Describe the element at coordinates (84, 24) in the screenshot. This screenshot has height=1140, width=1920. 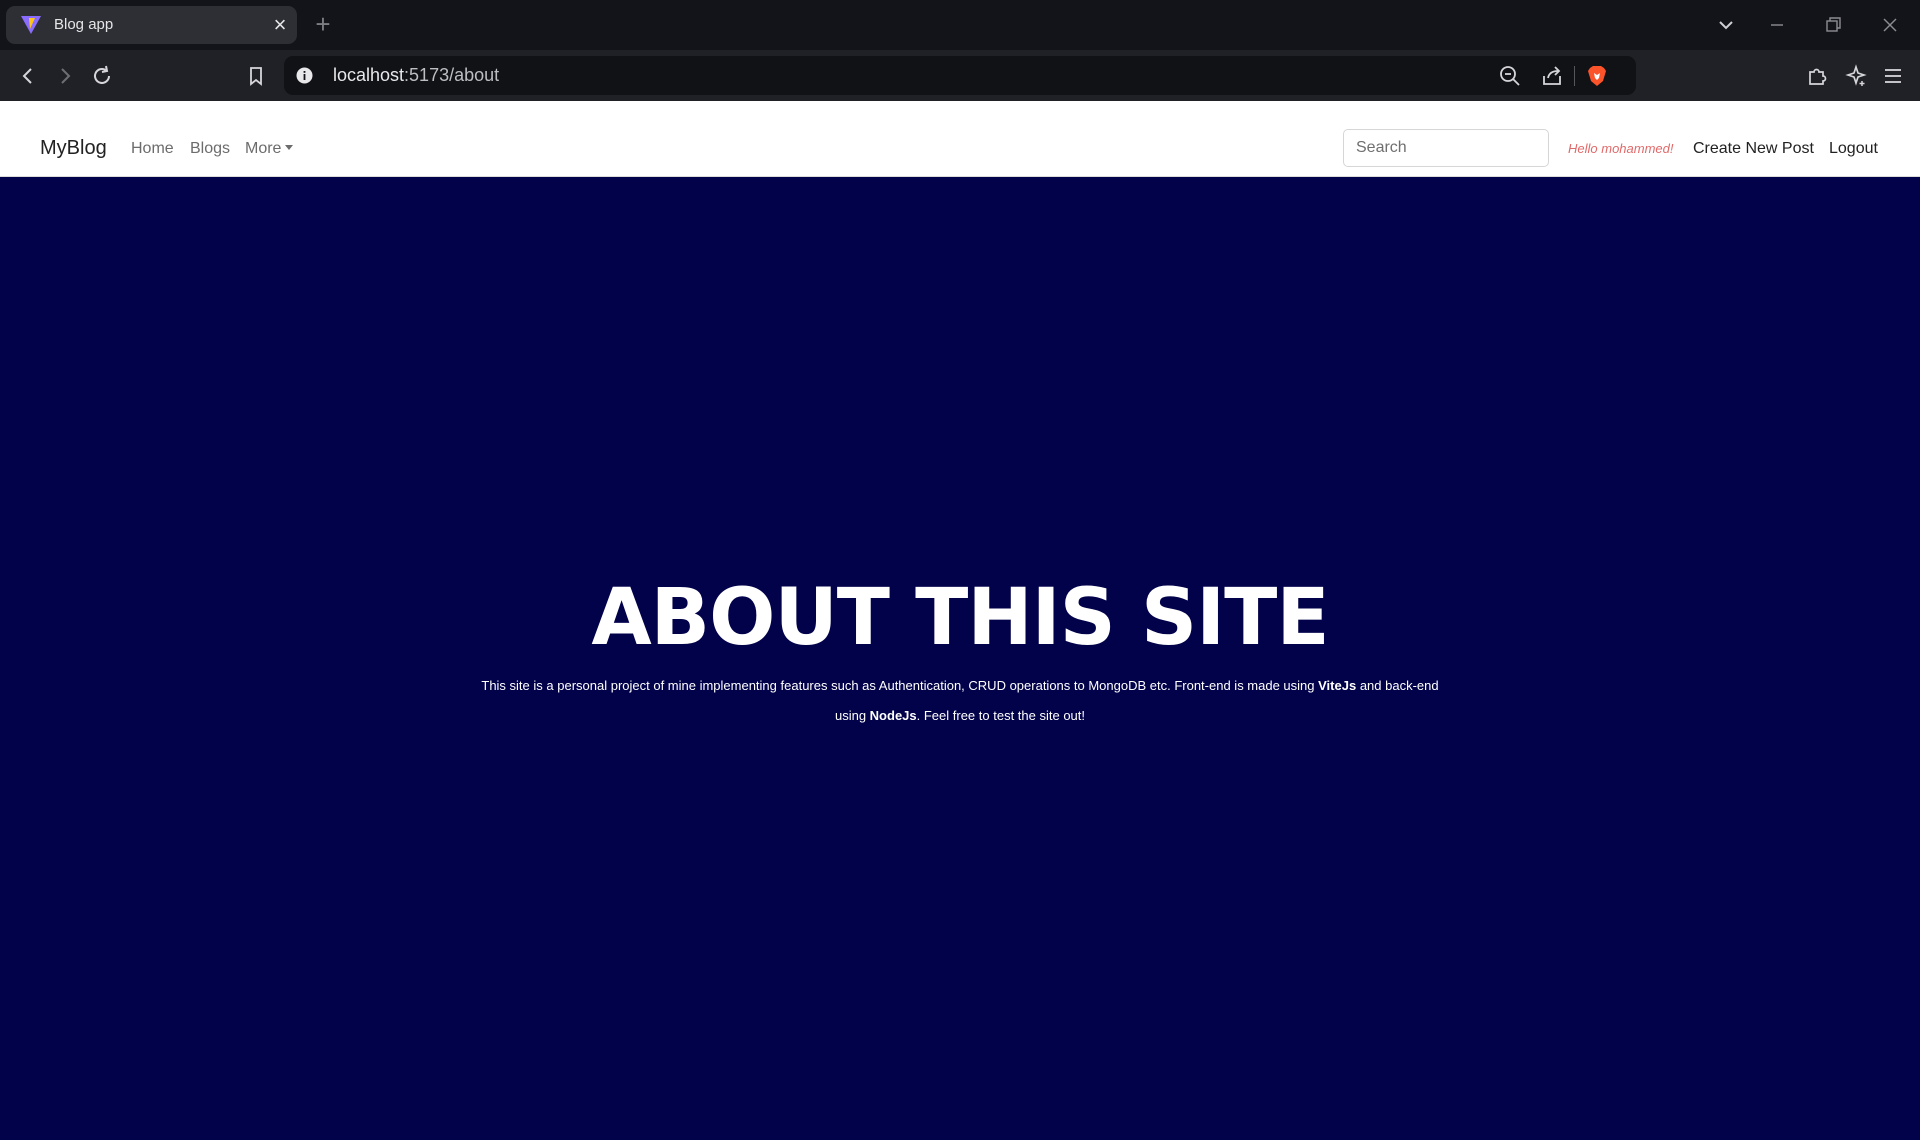
I see `tab-title: Blog app` at that location.